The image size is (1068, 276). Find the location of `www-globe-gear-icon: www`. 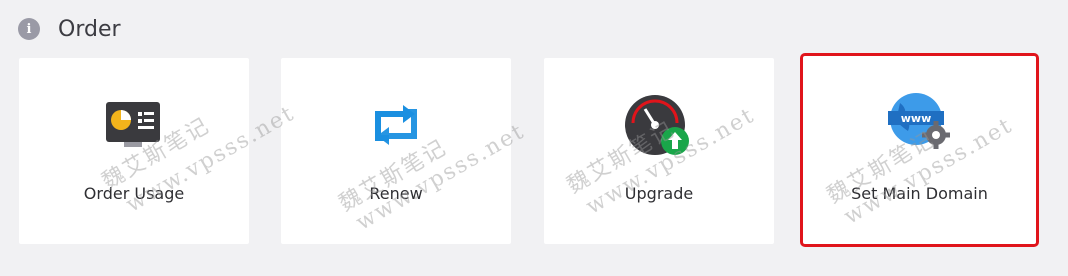

www-globe-gear-icon: www is located at coordinates (918, 121).